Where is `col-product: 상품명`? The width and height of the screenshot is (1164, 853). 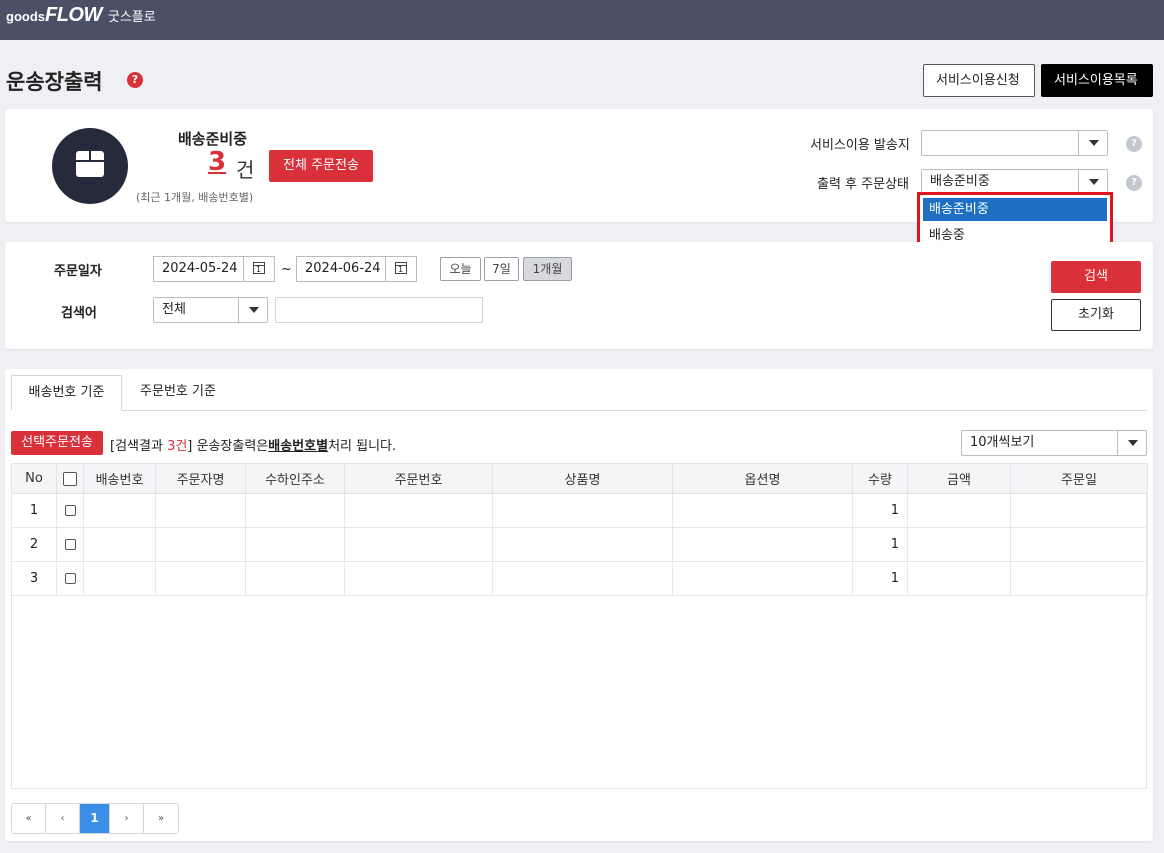 col-product: 상품명 is located at coordinates (582, 478).